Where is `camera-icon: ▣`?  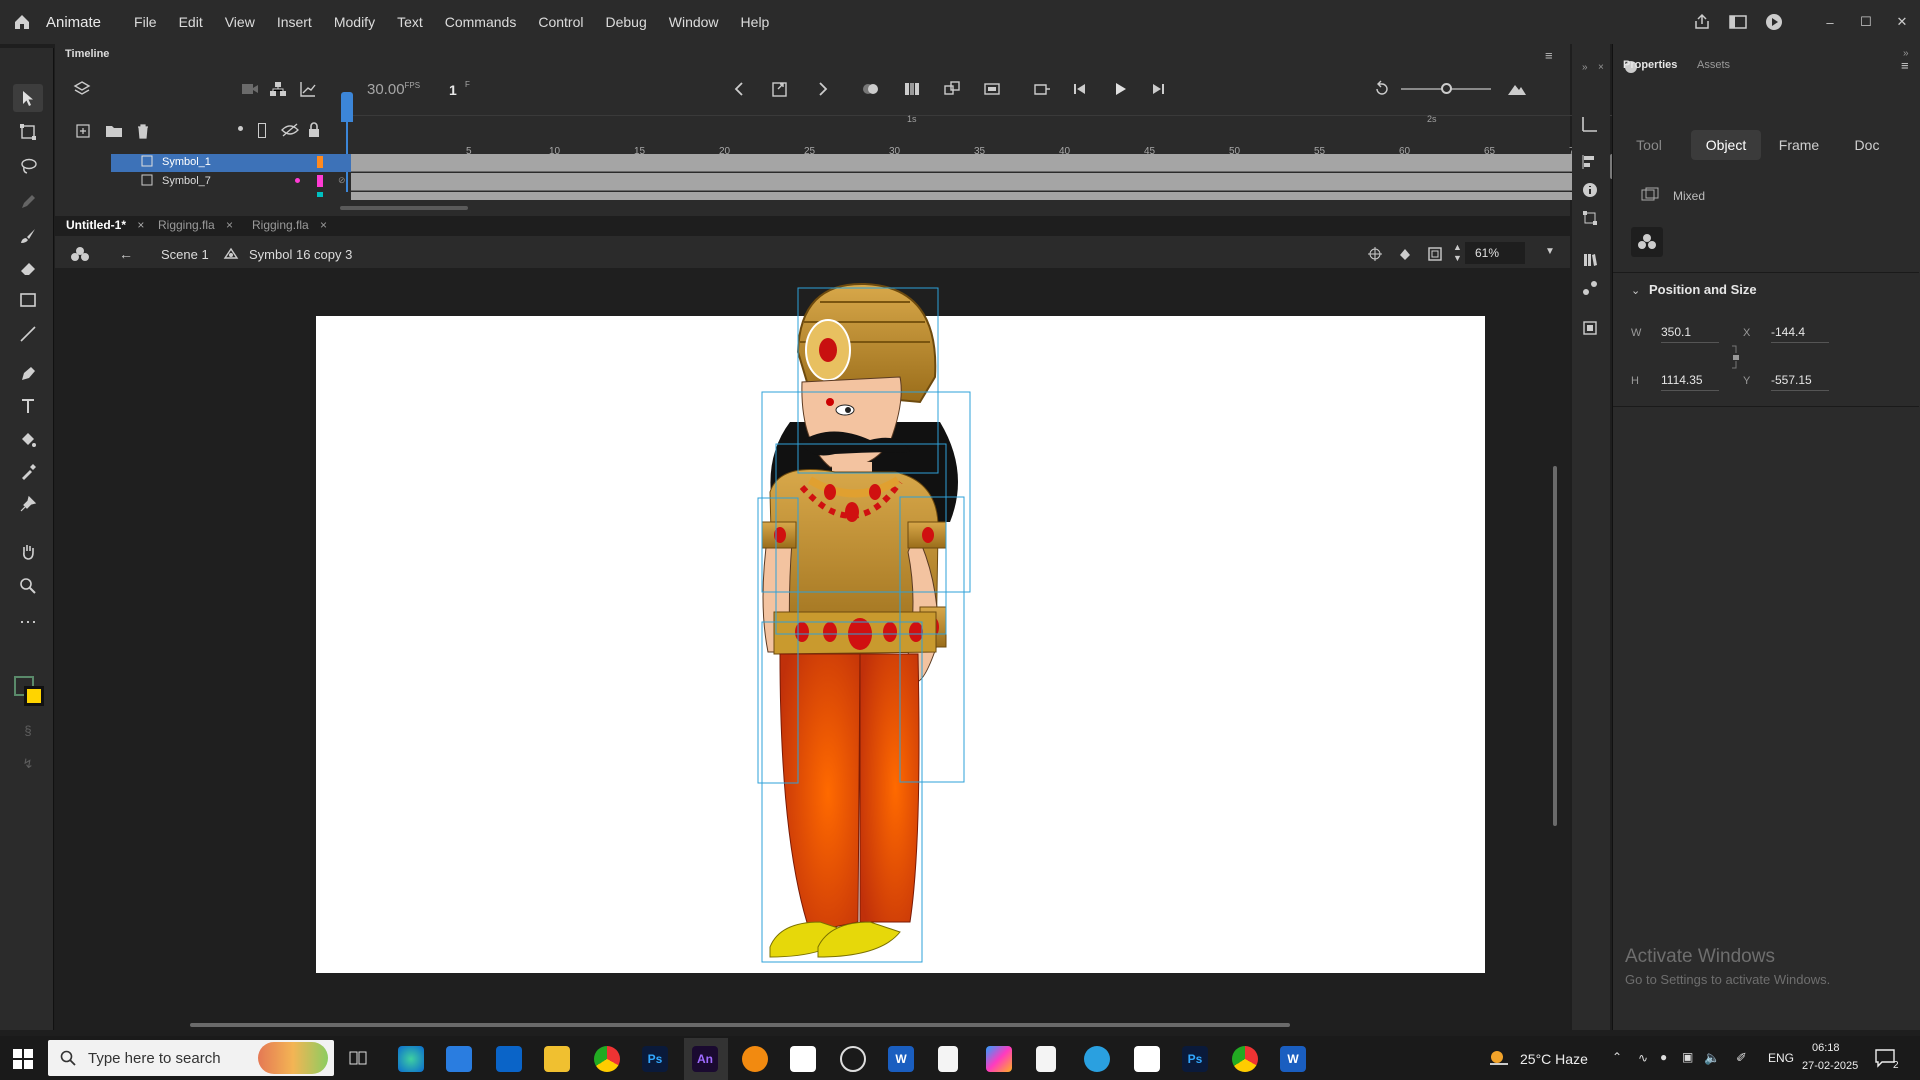 camera-icon: ▣ is located at coordinates (1687, 1057).